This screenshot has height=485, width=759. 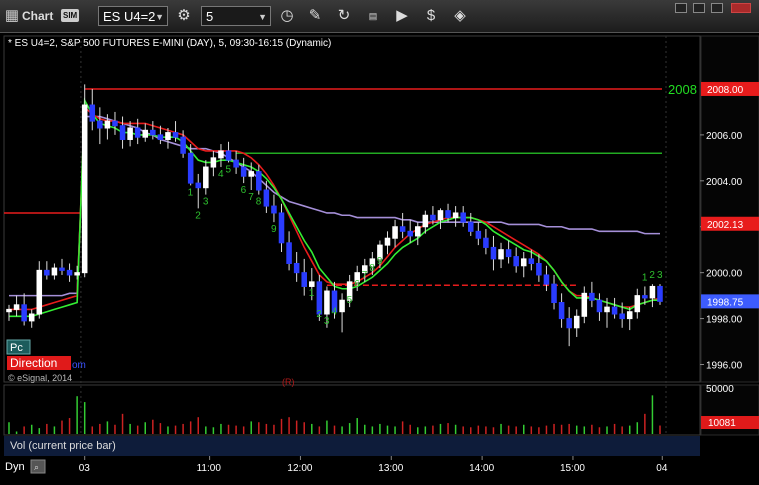 I want to click on time-tick-label: 13:00, so click(x=390, y=468).